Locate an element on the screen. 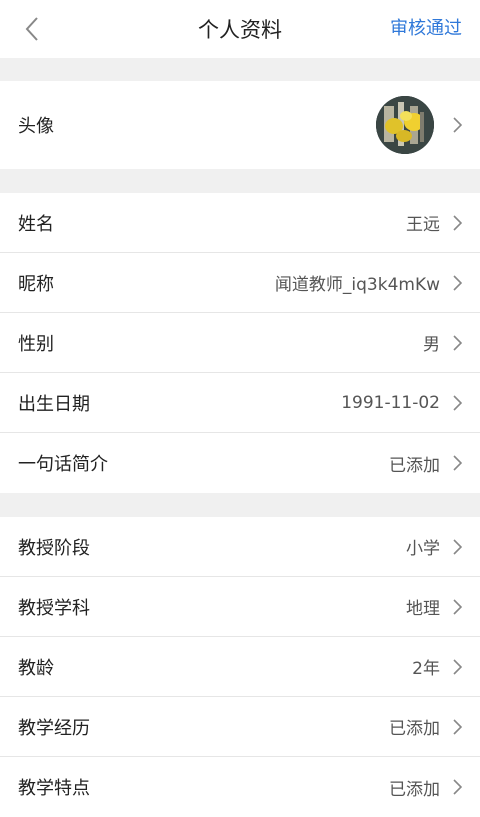  nickname-value: 闻道教师_iq3k4mKw is located at coordinates (357, 285).